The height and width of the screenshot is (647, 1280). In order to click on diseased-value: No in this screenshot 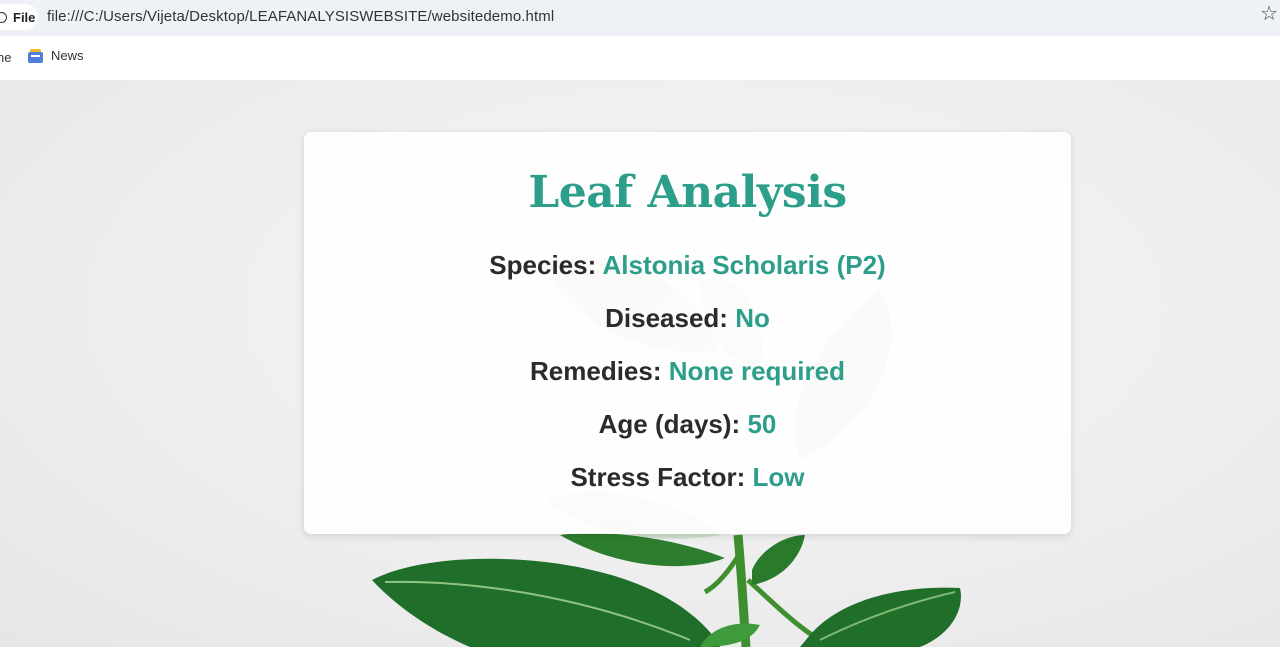, I will do `click(752, 318)`.